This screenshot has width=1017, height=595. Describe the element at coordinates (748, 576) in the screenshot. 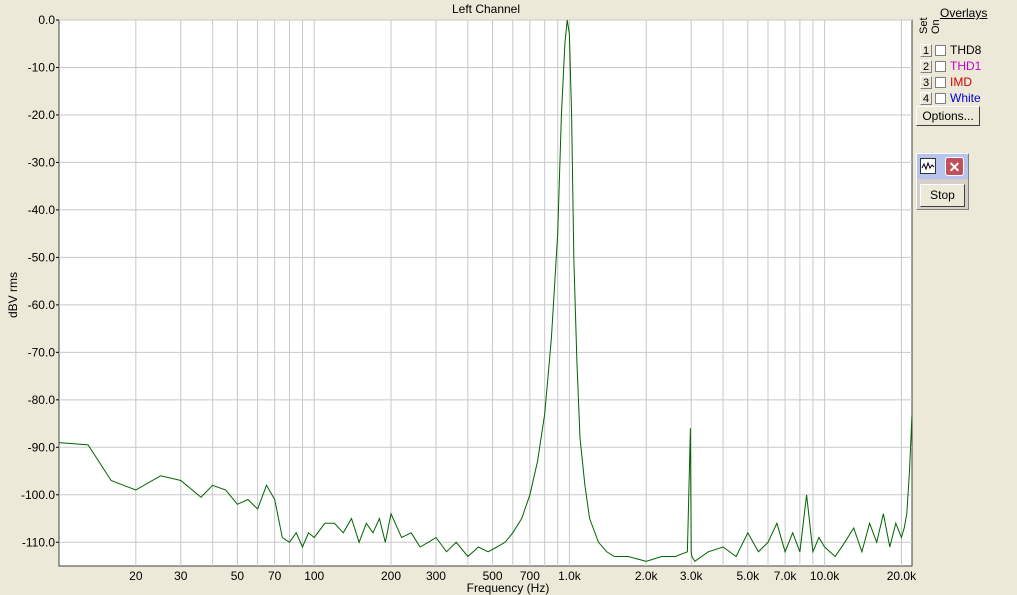

I see `x-tick-label: 5.0k` at that location.